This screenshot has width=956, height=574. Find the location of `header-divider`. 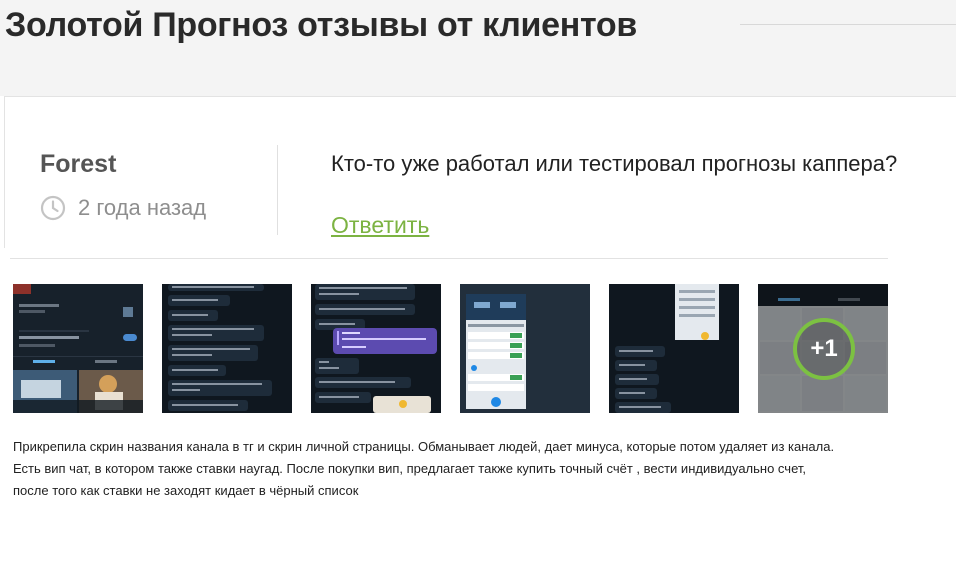

header-divider is located at coordinates (848, 24).